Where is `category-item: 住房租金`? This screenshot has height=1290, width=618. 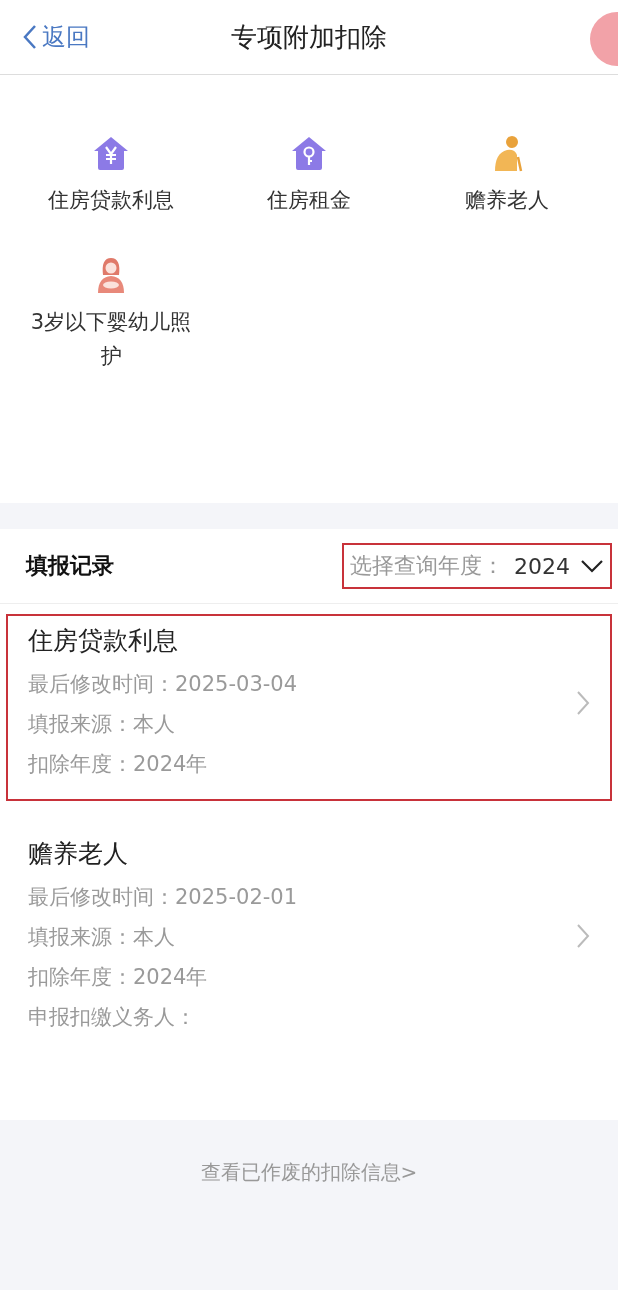 category-item: 住房租金 is located at coordinates (309, 175).